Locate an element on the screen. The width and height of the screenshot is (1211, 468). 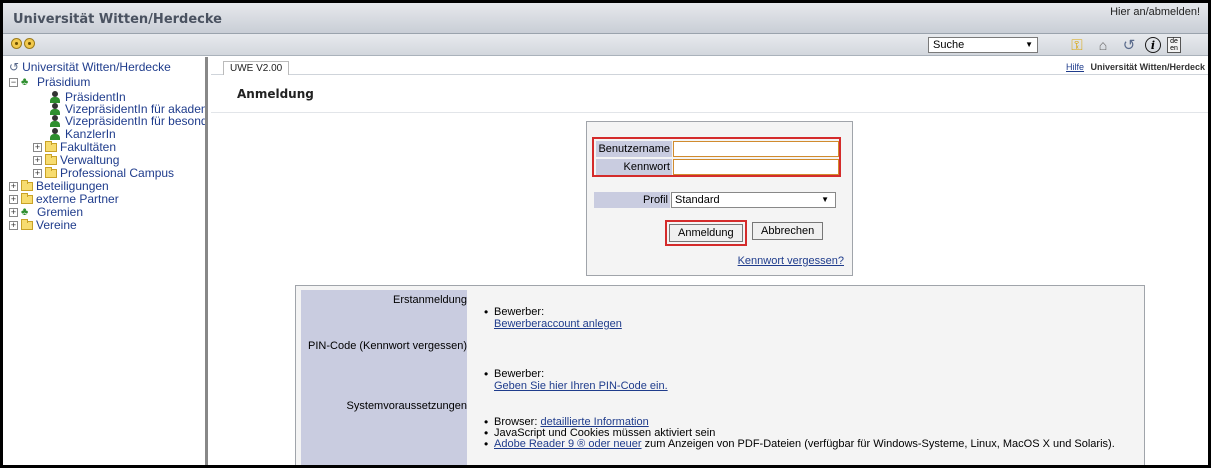
tree-item-vereine: + Vereine is located at coordinates (43, 225).